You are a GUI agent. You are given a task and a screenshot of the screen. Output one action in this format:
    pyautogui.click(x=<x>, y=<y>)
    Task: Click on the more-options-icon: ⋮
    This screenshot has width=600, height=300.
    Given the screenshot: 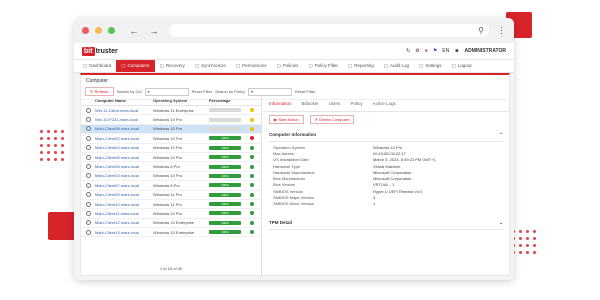 What is the action you would take?
    pyautogui.click(x=501, y=30)
    